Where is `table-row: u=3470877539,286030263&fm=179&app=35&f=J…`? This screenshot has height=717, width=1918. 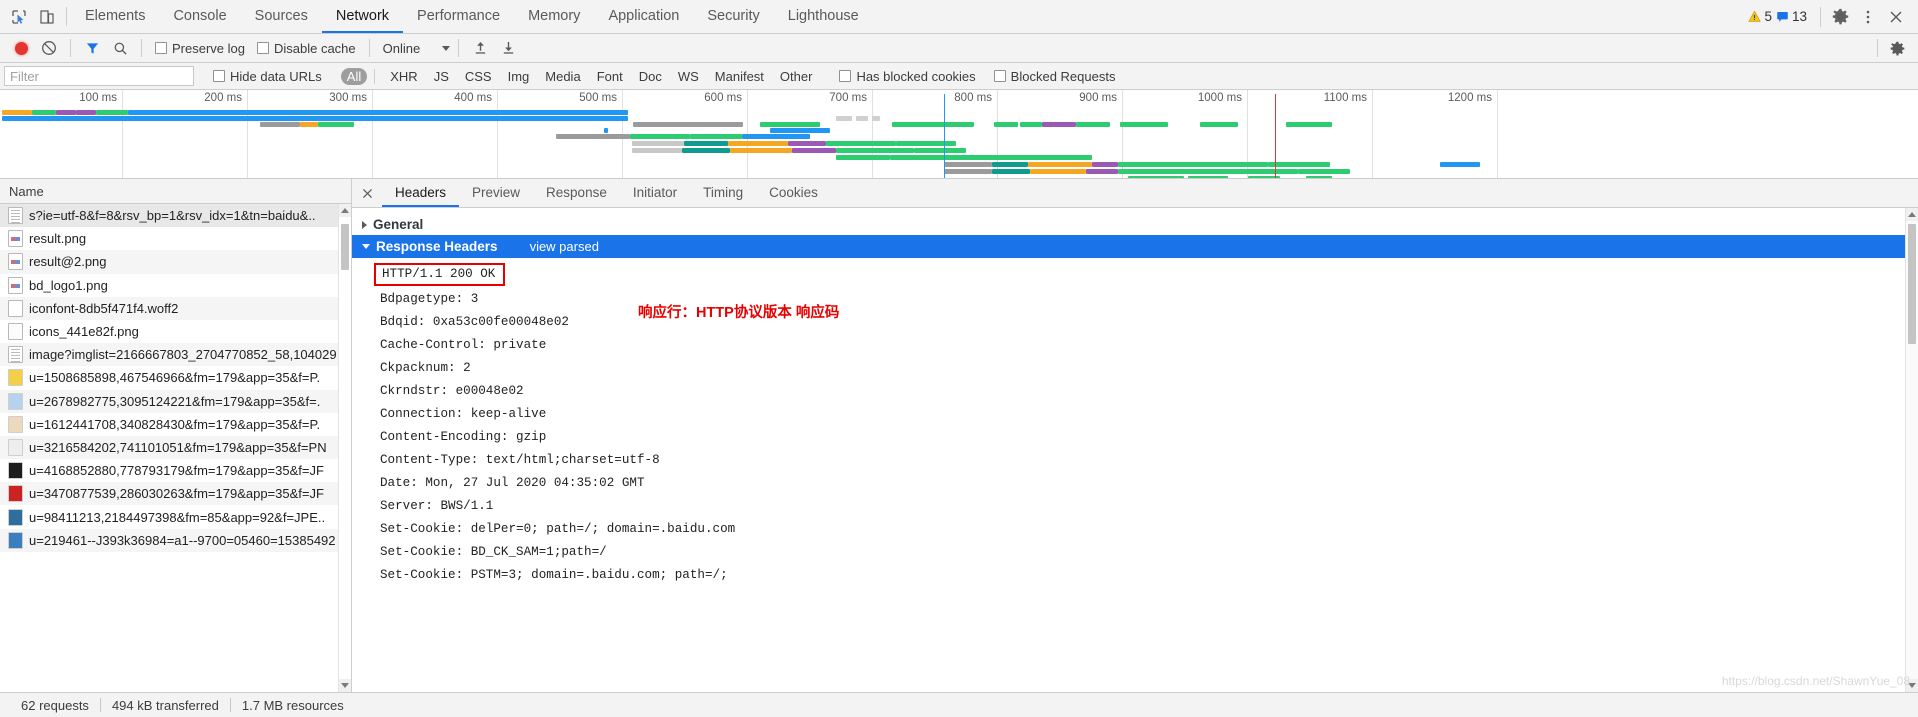
table-row: u=3470877539,286030263&fm=179&app=35&f=J… is located at coordinates (175, 494).